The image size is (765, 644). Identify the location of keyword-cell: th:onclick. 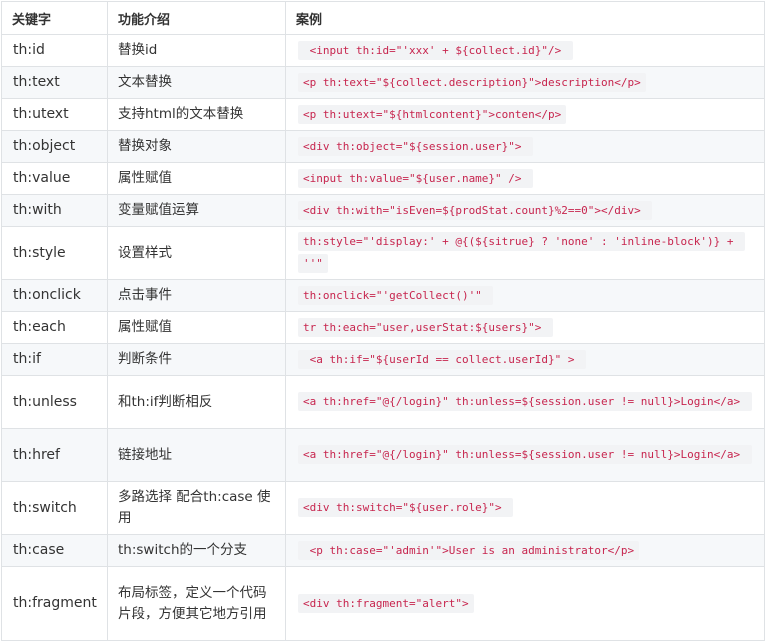
(54, 295).